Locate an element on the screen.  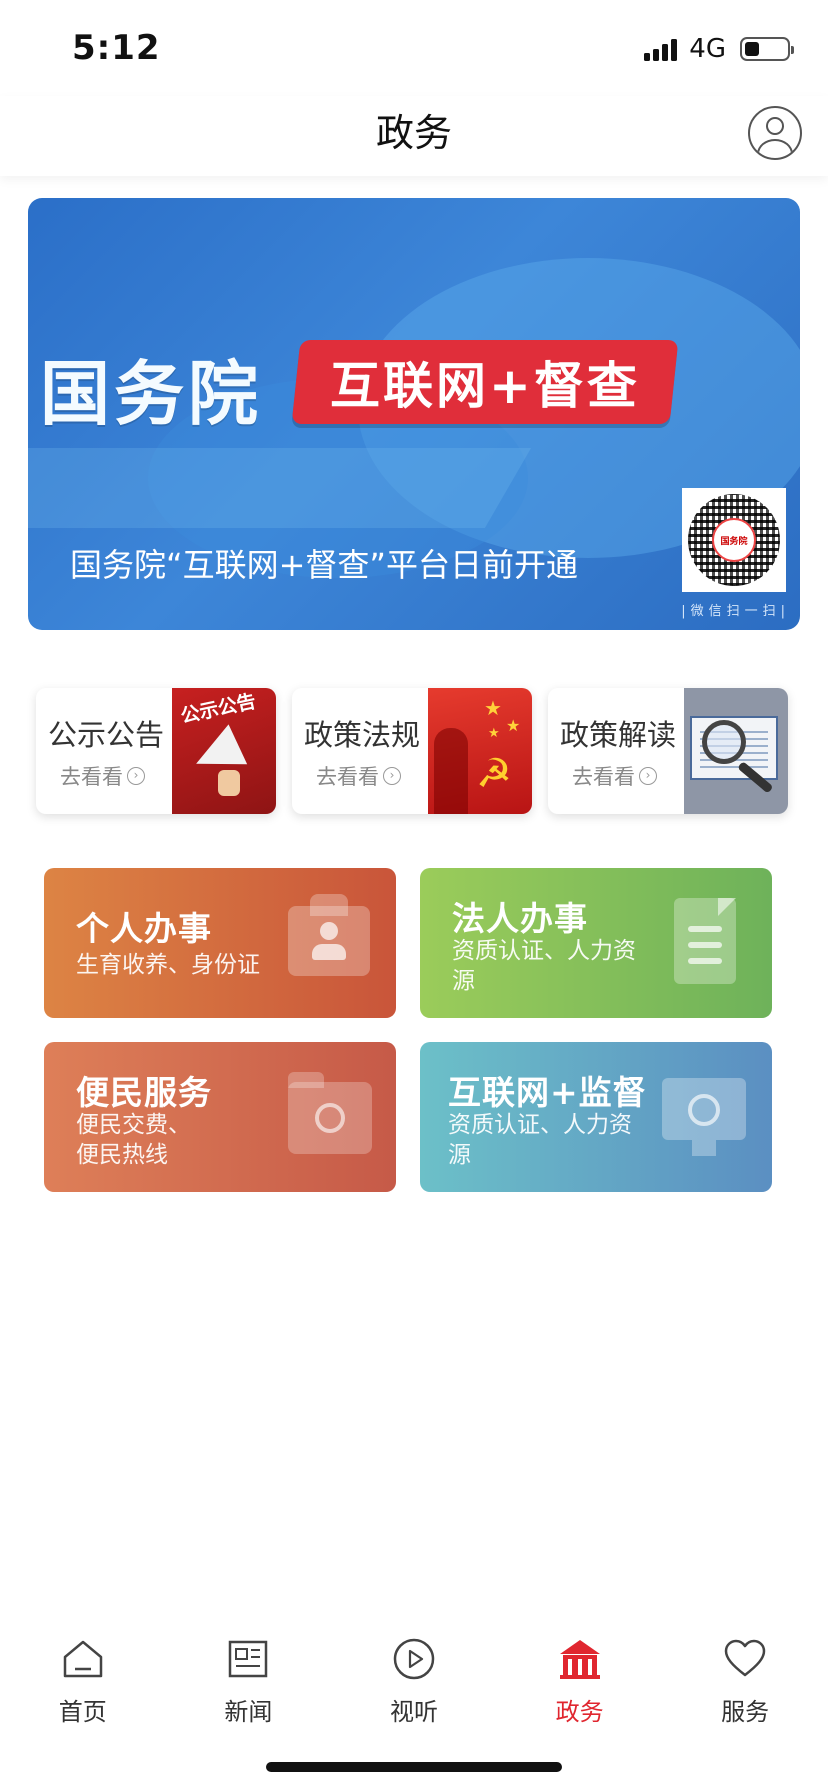
qr-center-label: 国务院 is located at coordinates (734, 540).